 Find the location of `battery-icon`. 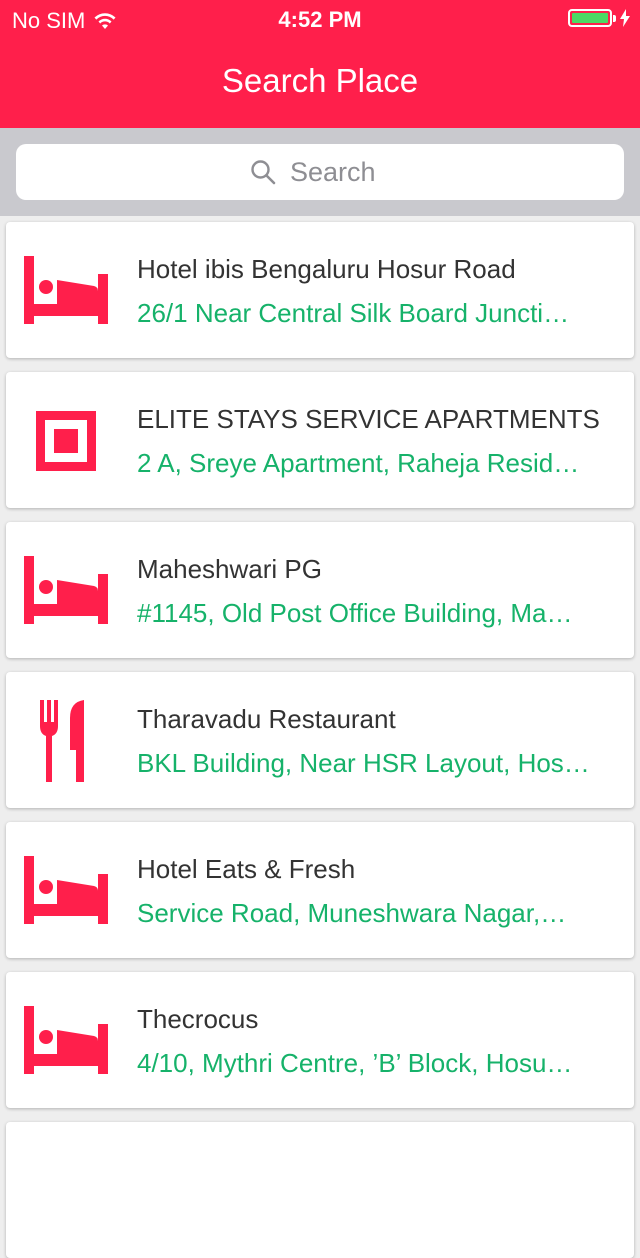

battery-icon is located at coordinates (590, 18).